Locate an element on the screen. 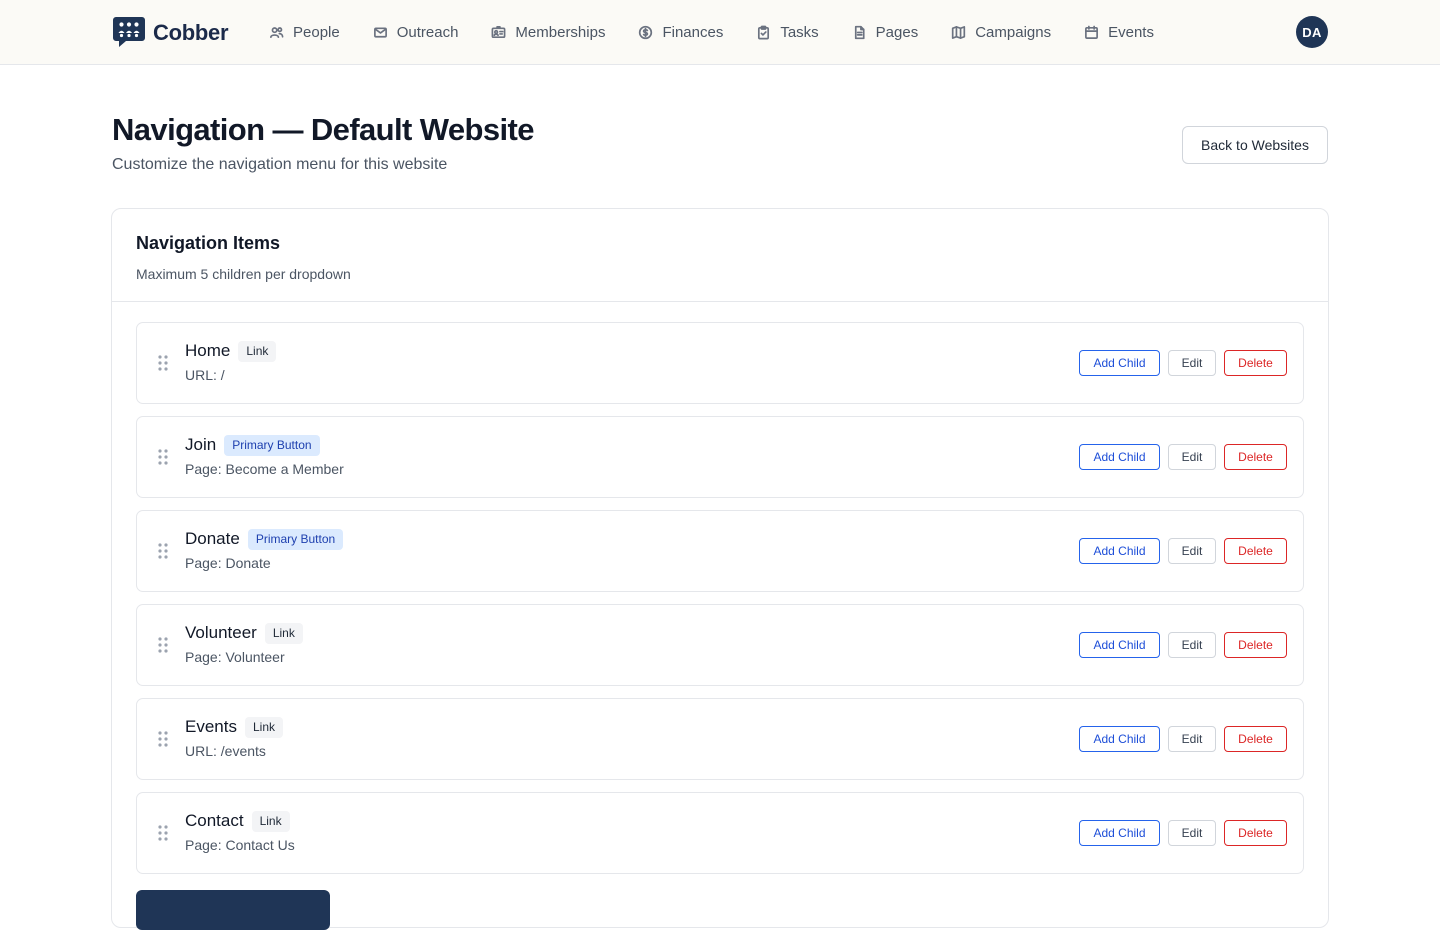  map-icon is located at coordinates (959, 32).